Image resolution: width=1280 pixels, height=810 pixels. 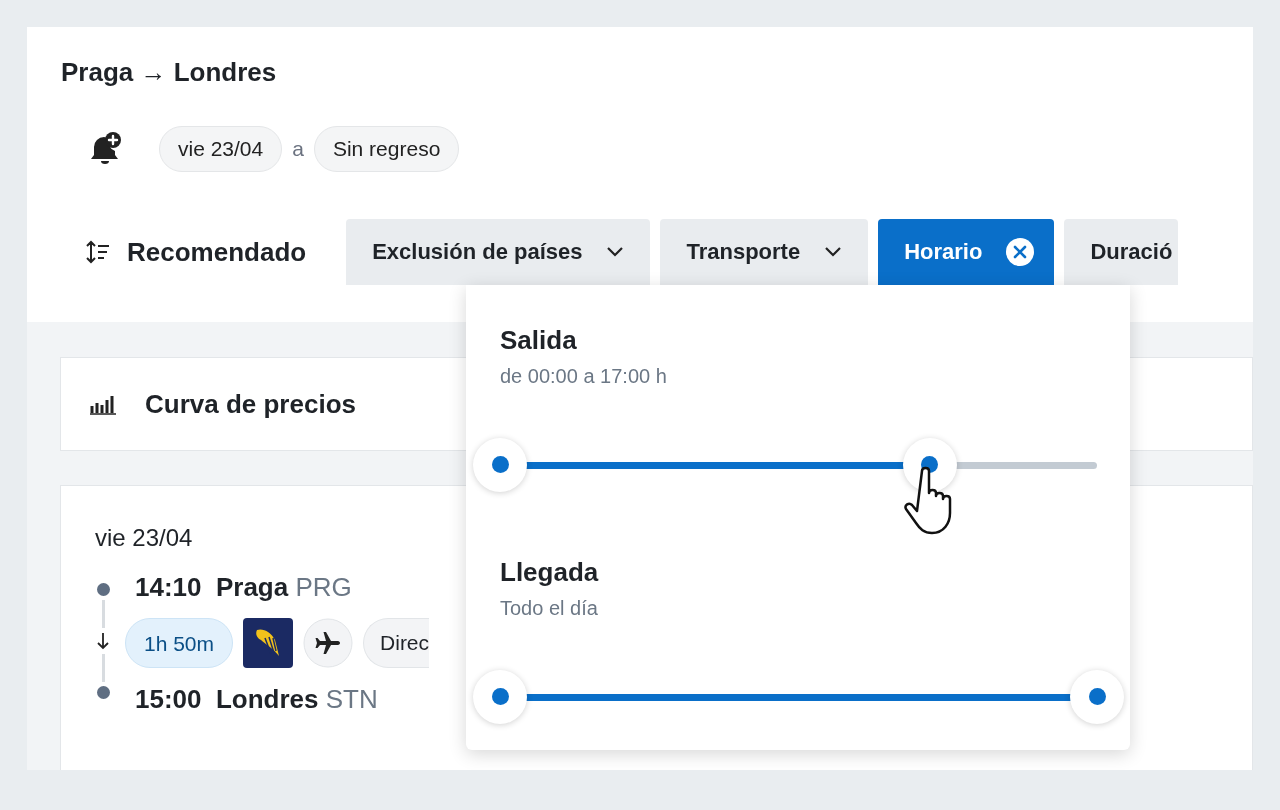 What do you see at coordinates (221, 149) in the screenshot?
I see `departure-date-chip: vie 23/04` at bounding box center [221, 149].